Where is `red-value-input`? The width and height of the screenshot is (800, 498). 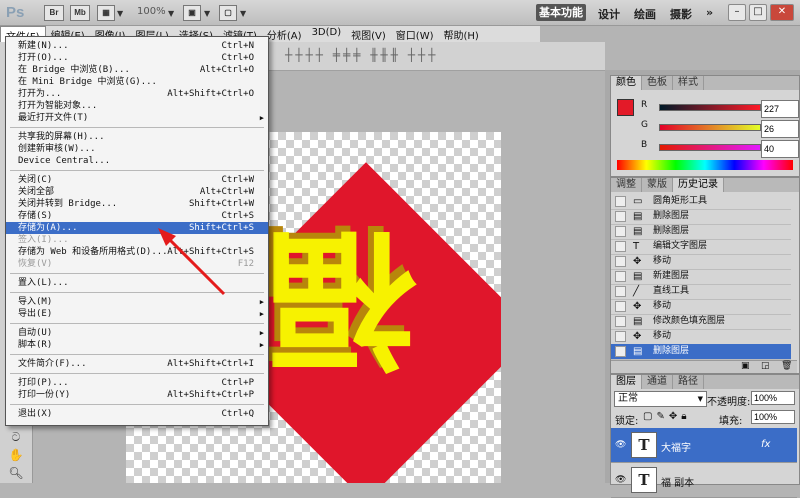
red-value-input is located at coordinates (780, 109).